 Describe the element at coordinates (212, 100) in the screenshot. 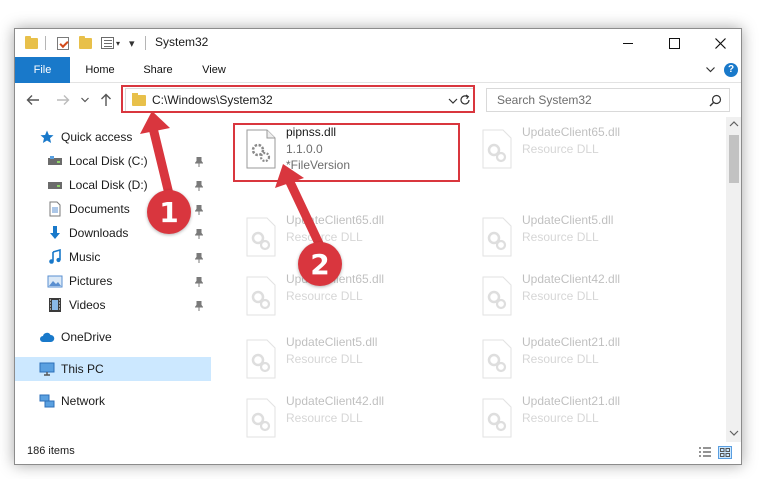

I see `address-path: C:\Windows\System32` at that location.